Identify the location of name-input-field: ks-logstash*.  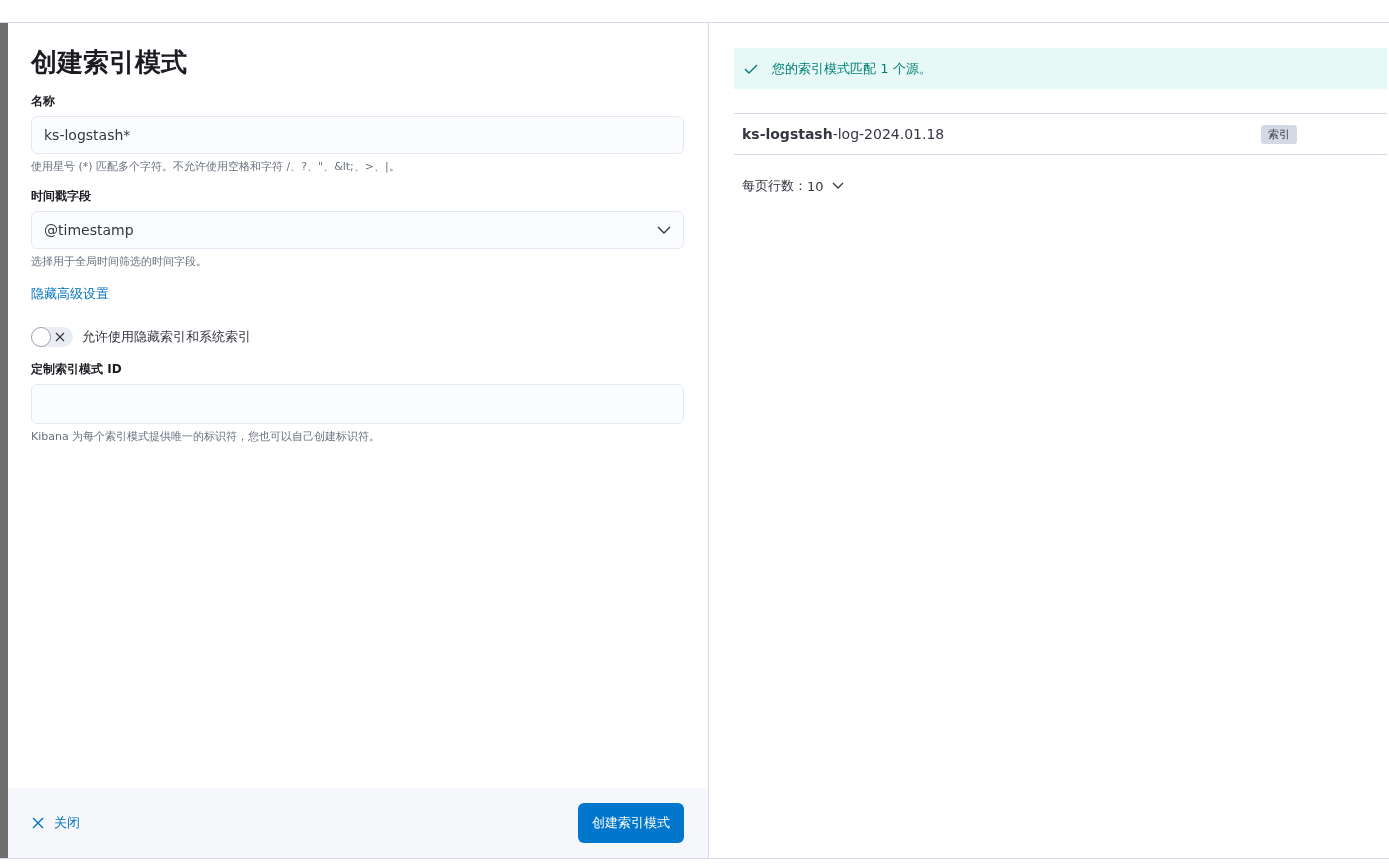
(357, 135).